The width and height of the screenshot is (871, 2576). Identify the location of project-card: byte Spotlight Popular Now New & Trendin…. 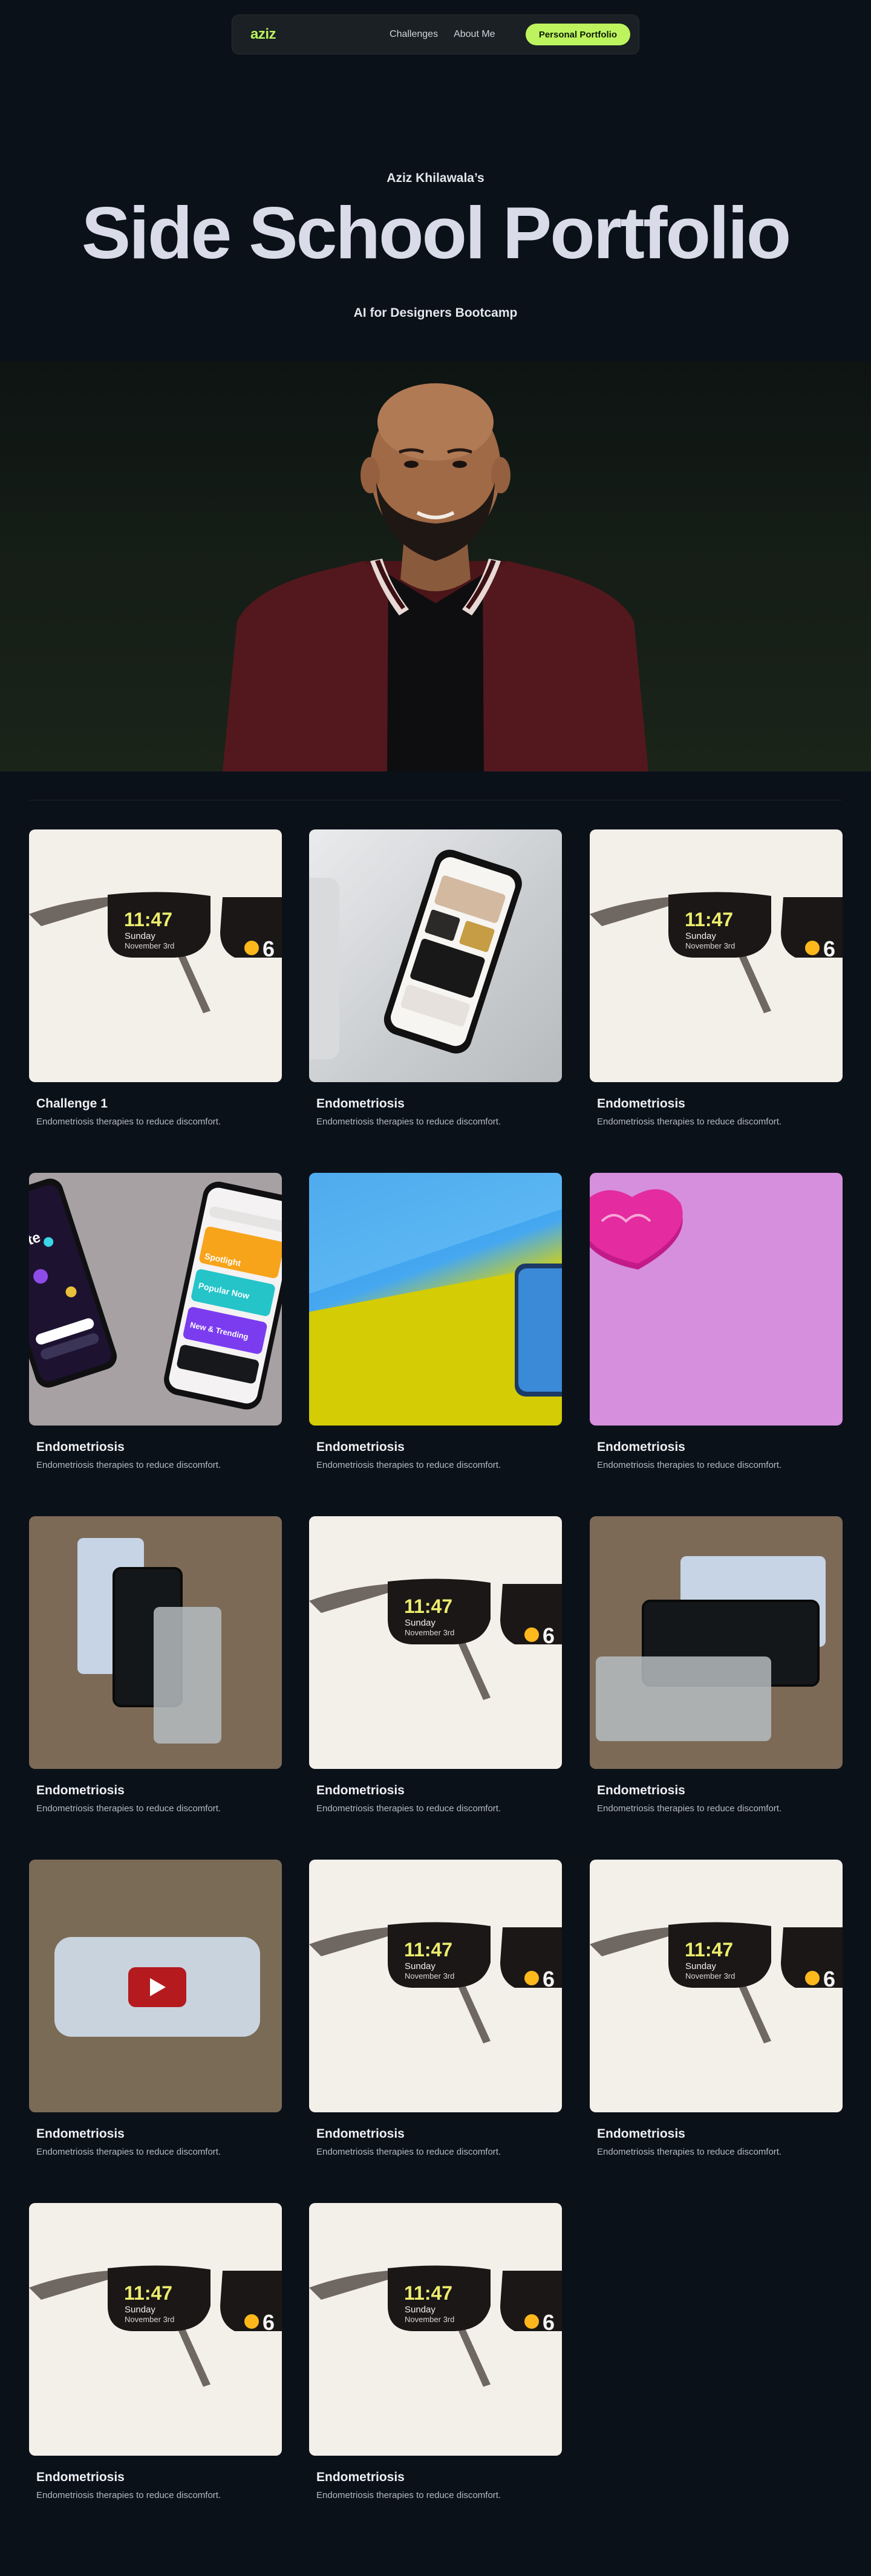
(155, 1322).